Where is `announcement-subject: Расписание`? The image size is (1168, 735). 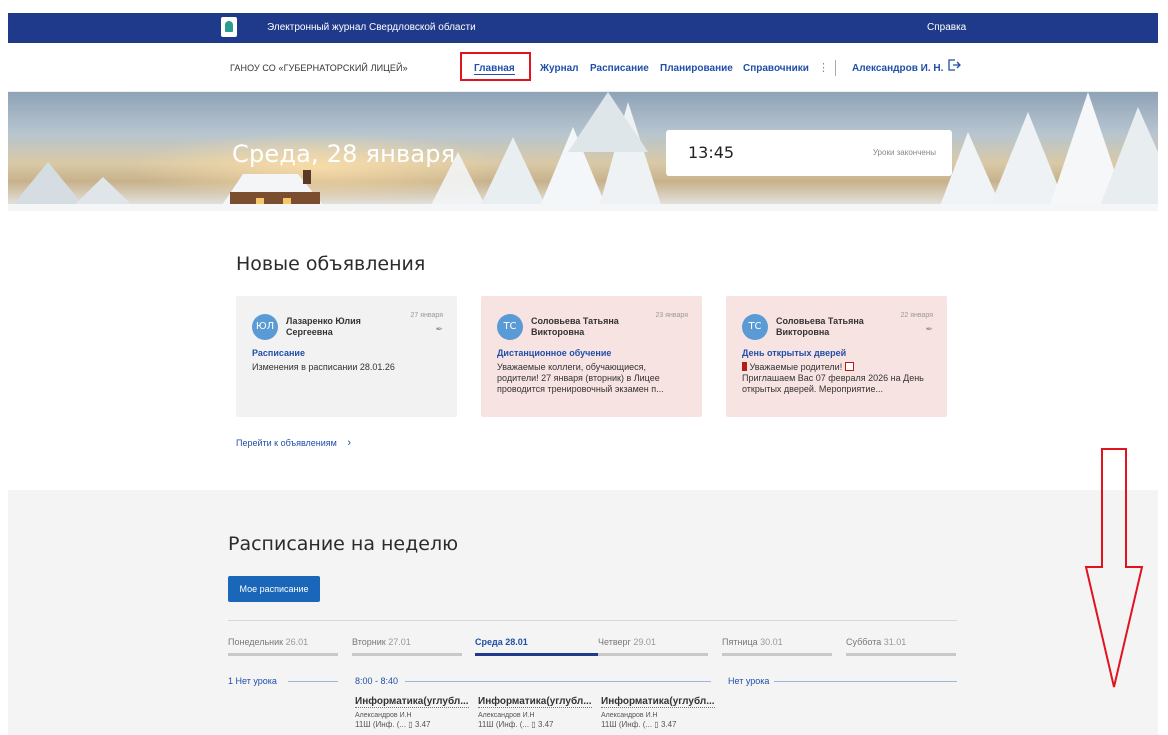
announcement-subject: Расписание is located at coordinates (278, 353).